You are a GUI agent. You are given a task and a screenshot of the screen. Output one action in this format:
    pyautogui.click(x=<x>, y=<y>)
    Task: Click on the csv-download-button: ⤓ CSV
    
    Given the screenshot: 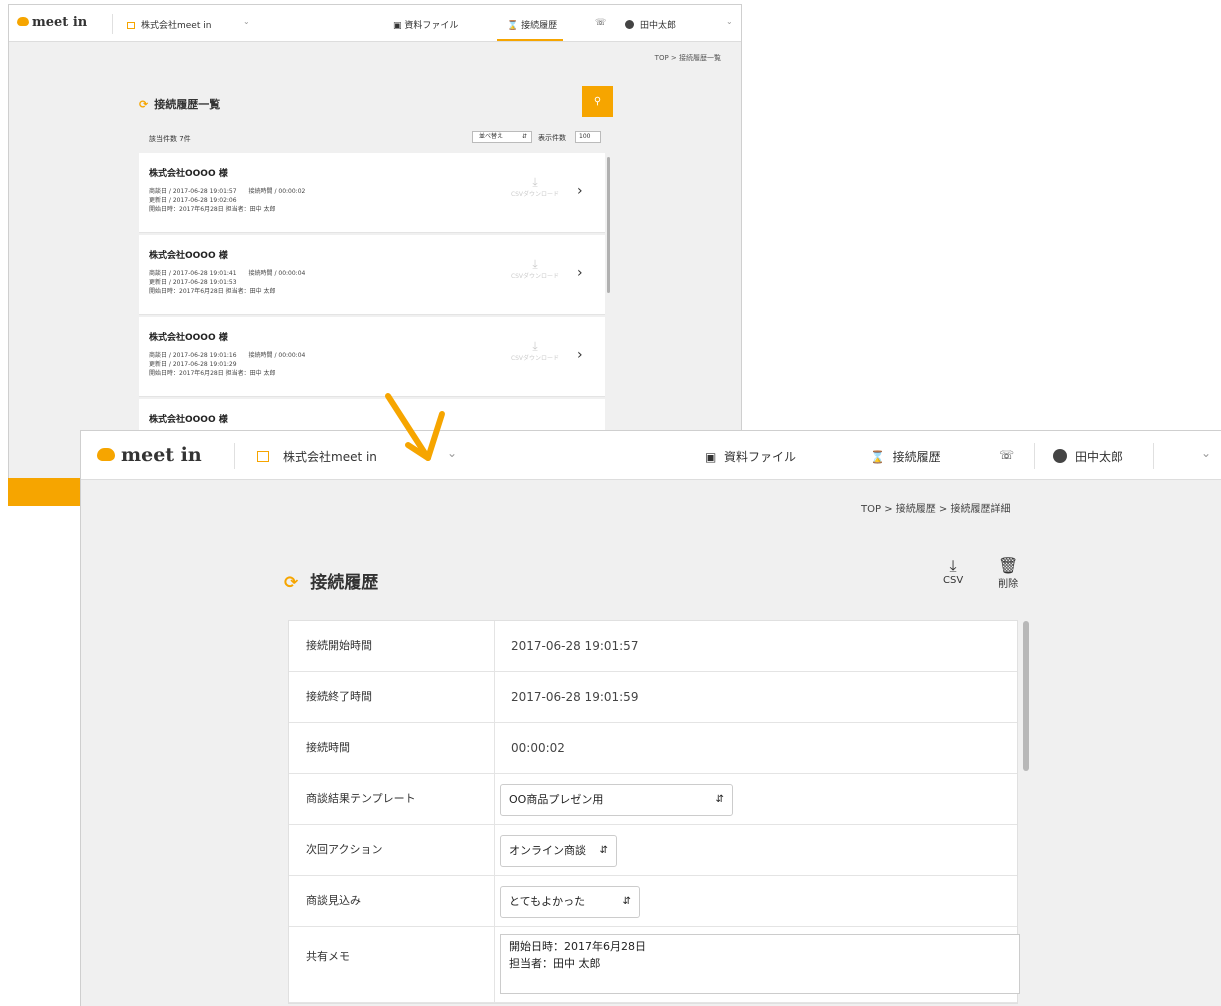 What is the action you would take?
    pyautogui.click(x=953, y=571)
    